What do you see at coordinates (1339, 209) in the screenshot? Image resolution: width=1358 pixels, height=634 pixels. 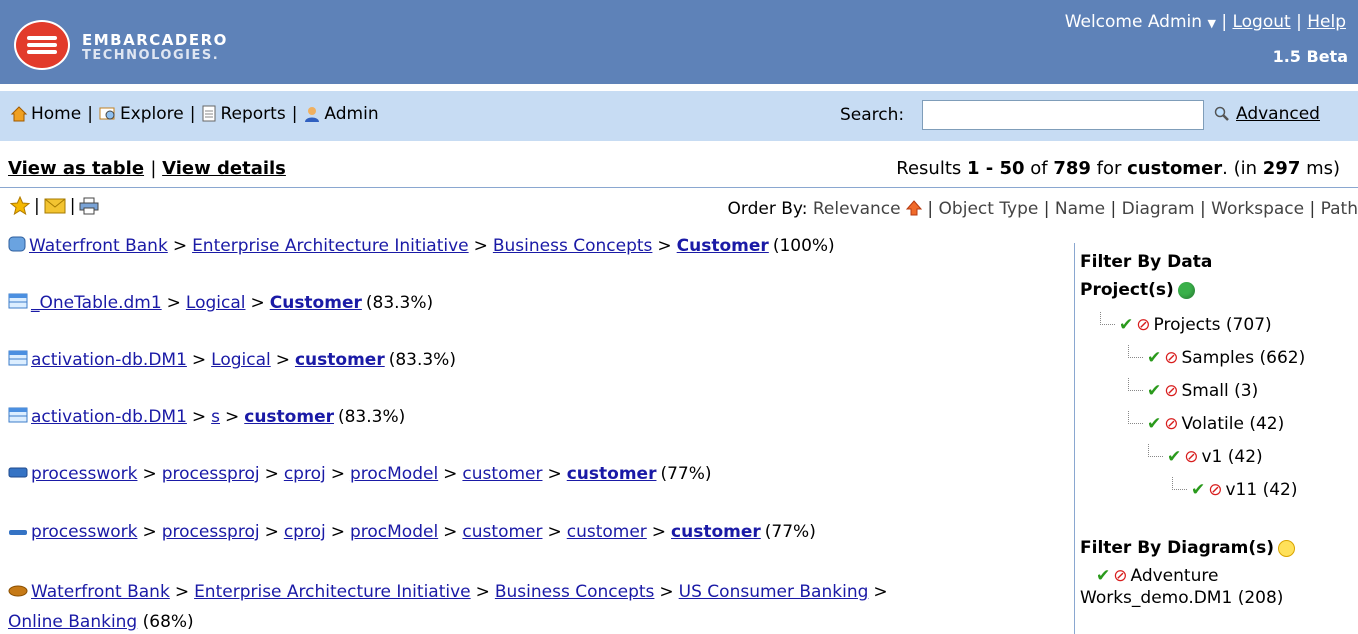 I see `order-path: Path` at bounding box center [1339, 209].